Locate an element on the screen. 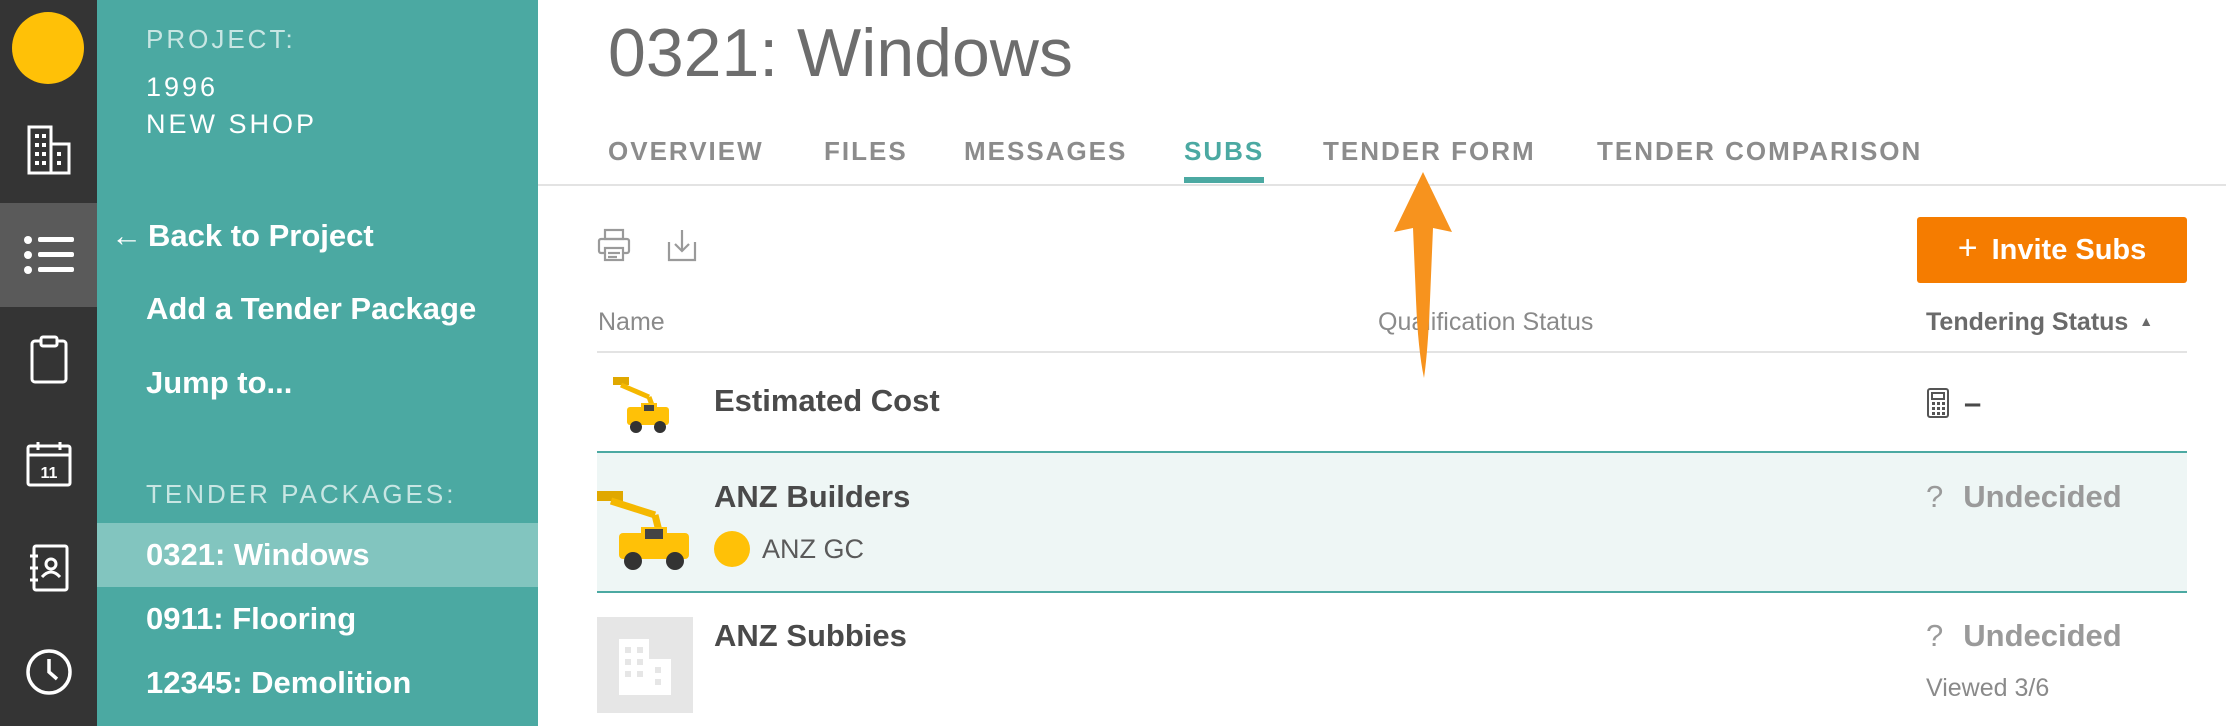  back-to-project-label: Back to Project is located at coordinates (261, 235).